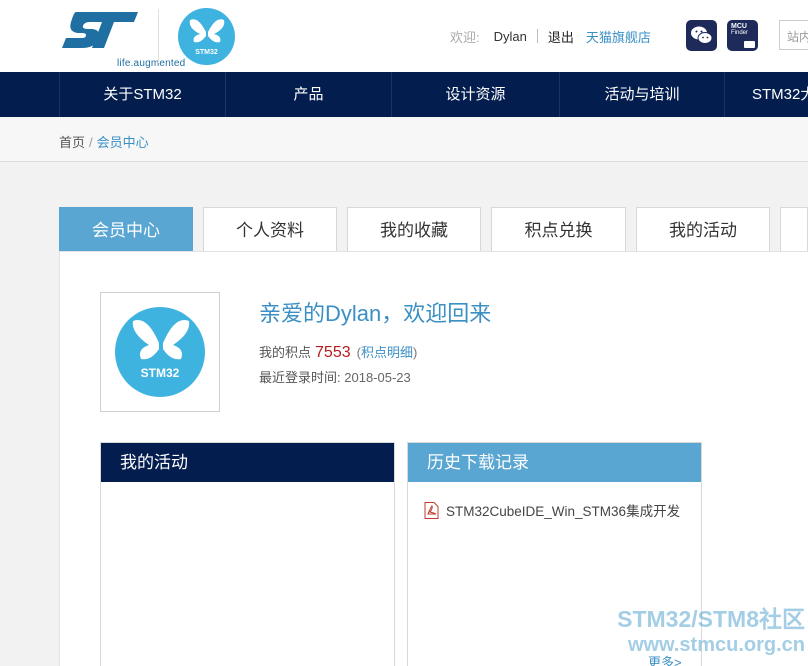 The image size is (808, 666). What do you see at coordinates (308, 94) in the screenshot?
I see `nav-item-products: 产品` at bounding box center [308, 94].